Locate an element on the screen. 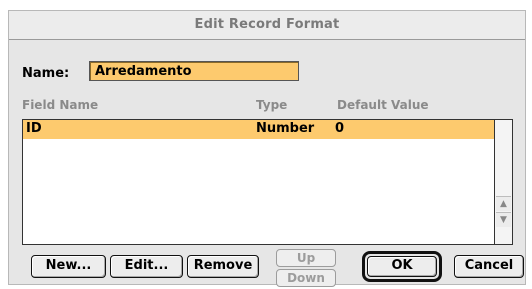 This screenshot has height=289, width=532. table-row: ID Number 0 is located at coordinates (259, 129).